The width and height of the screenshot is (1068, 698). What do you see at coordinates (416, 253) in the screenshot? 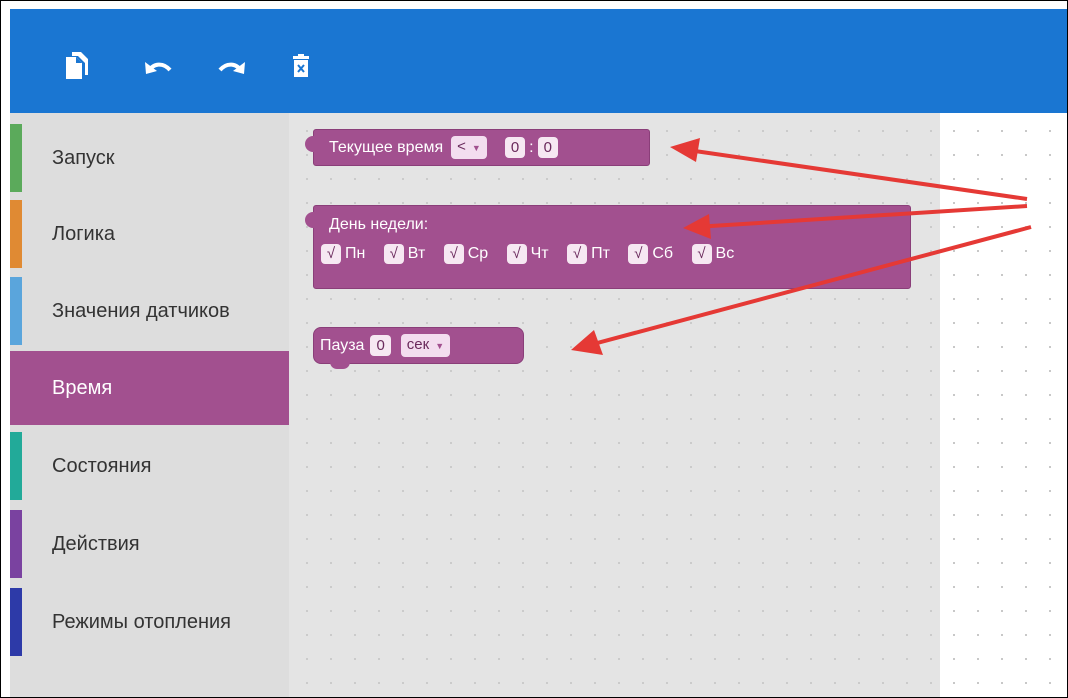
I see `day-label: Вт` at bounding box center [416, 253].